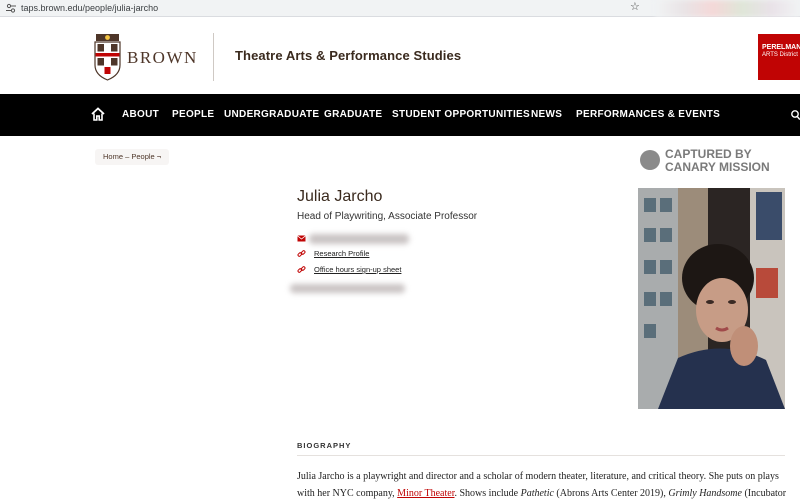 The height and width of the screenshot is (500, 800). What do you see at coordinates (705, 493) in the screenshot?
I see `show-title: Grimly Handsome` at bounding box center [705, 493].